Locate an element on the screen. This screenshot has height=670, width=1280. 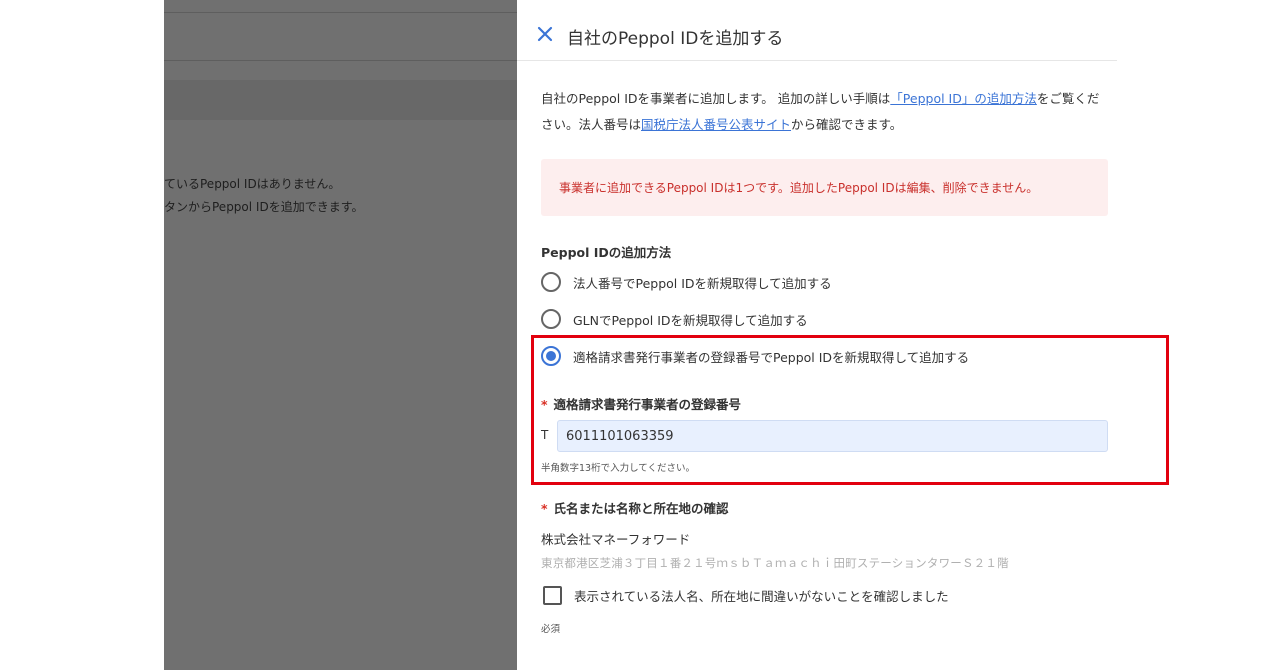
confirm-label: * 氏名または名称と所在地の確認 is located at coordinates (635, 507).